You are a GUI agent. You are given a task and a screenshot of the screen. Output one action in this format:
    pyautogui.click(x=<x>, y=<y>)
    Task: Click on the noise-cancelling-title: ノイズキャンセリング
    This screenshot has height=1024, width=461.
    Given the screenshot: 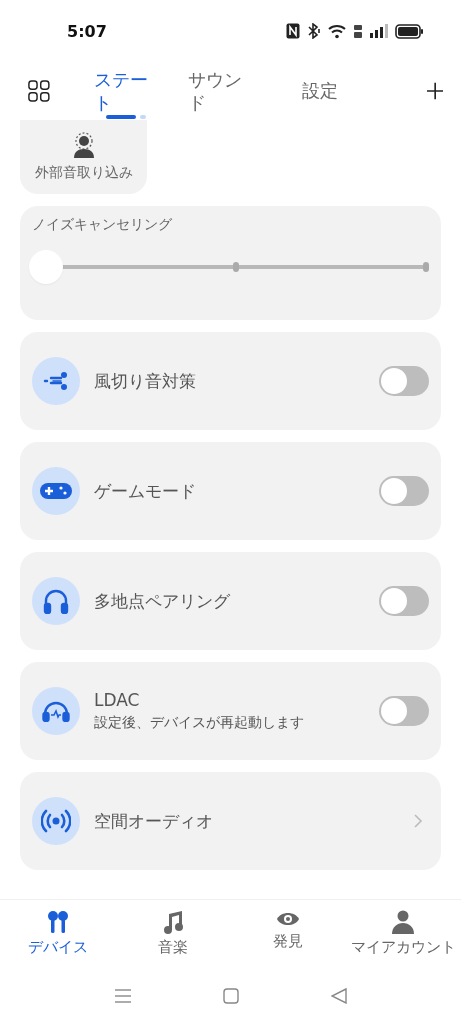 What is the action you would take?
    pyautogui.click(x=102, y=225)
    